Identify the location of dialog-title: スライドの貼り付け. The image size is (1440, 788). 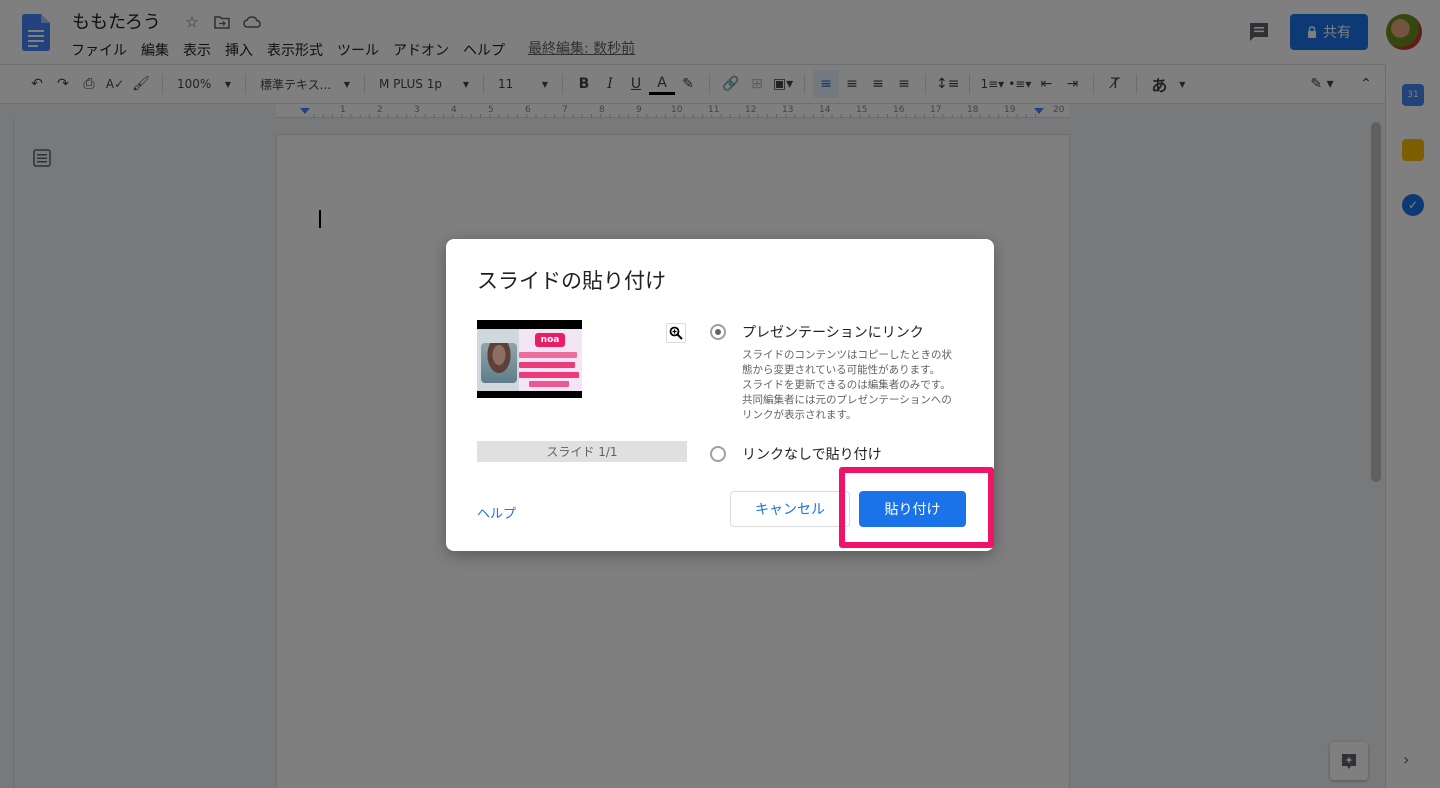
(571, 281).